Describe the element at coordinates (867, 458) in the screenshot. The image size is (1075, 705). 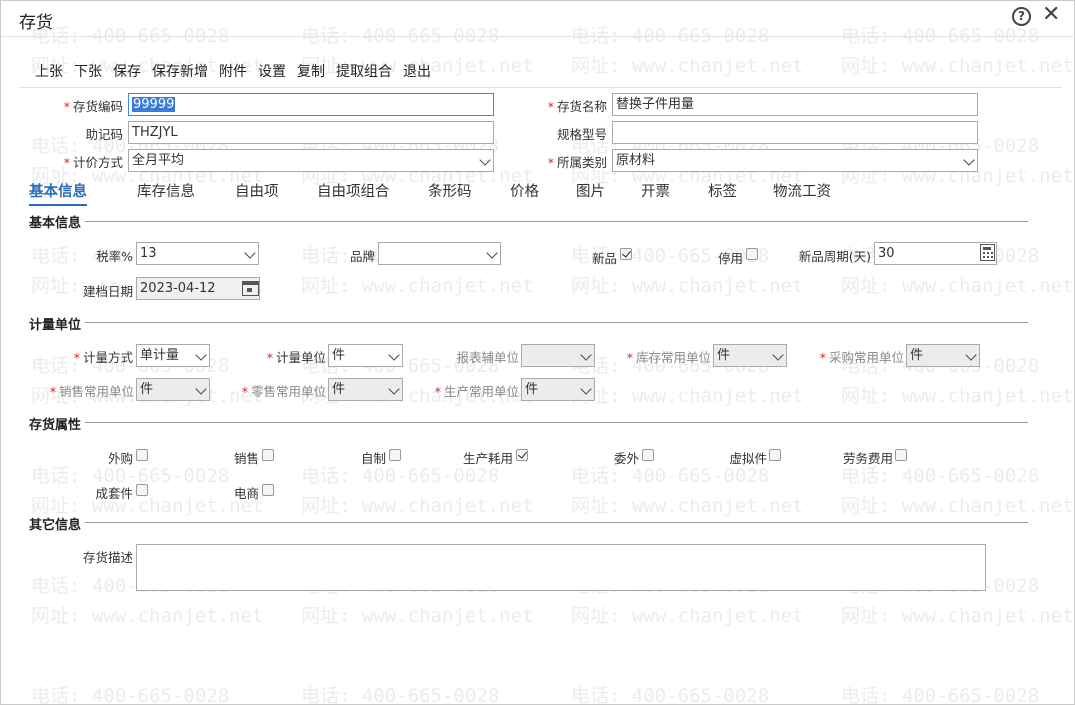
I see `attr-labor-cost-label: 劳务费用` at that location.